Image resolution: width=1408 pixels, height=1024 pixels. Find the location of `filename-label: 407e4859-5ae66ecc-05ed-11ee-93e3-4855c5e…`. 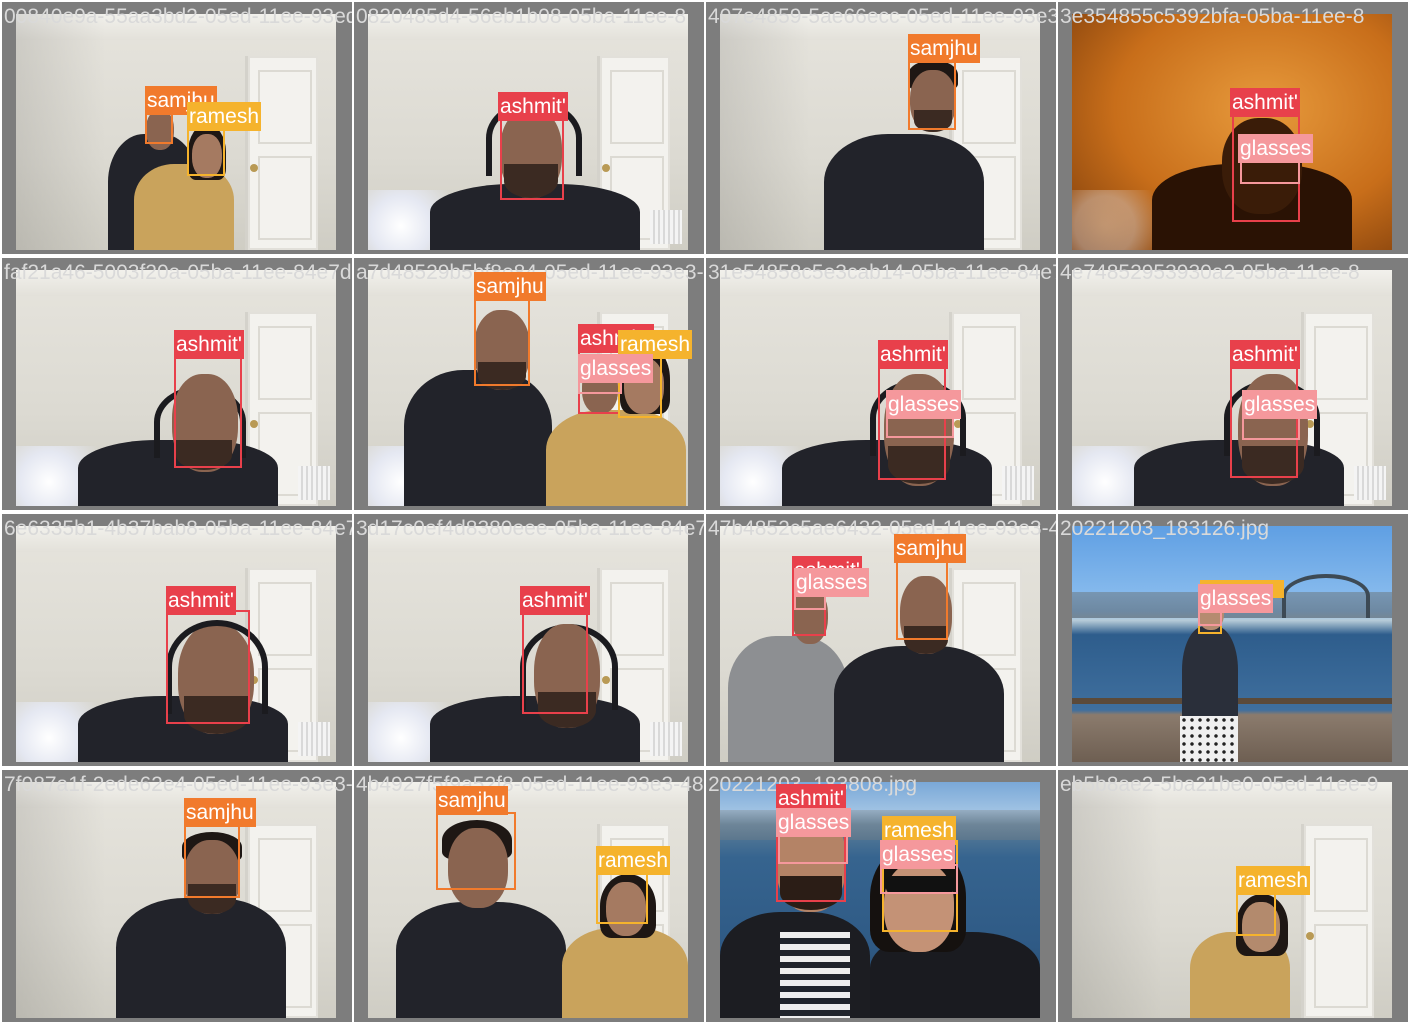

filename-label: 407e4859-5ae66ecc-05ed-11ee-93e3-4855c5e… is located at coordinates (882, 16).